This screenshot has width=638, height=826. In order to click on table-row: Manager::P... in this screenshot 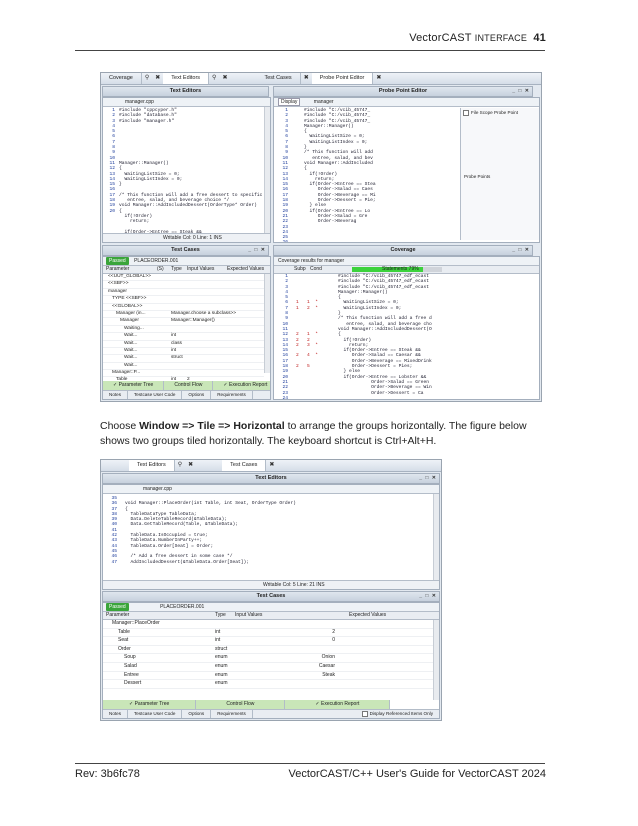, I will do `click(183, 374)`.